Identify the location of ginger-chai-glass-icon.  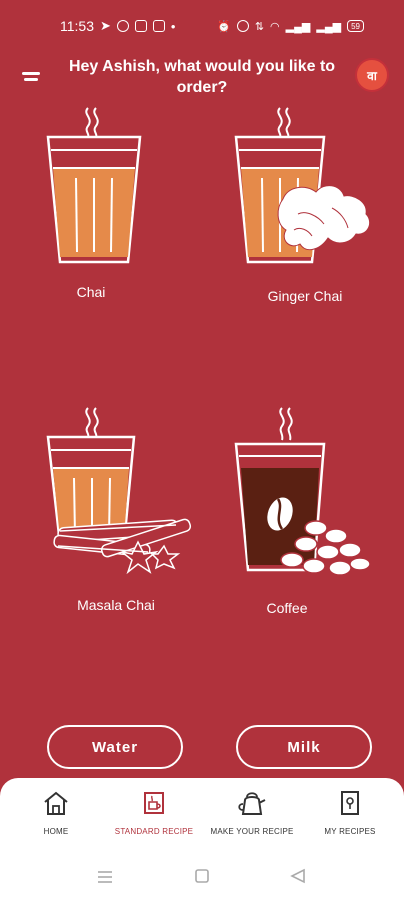
(302, 185).